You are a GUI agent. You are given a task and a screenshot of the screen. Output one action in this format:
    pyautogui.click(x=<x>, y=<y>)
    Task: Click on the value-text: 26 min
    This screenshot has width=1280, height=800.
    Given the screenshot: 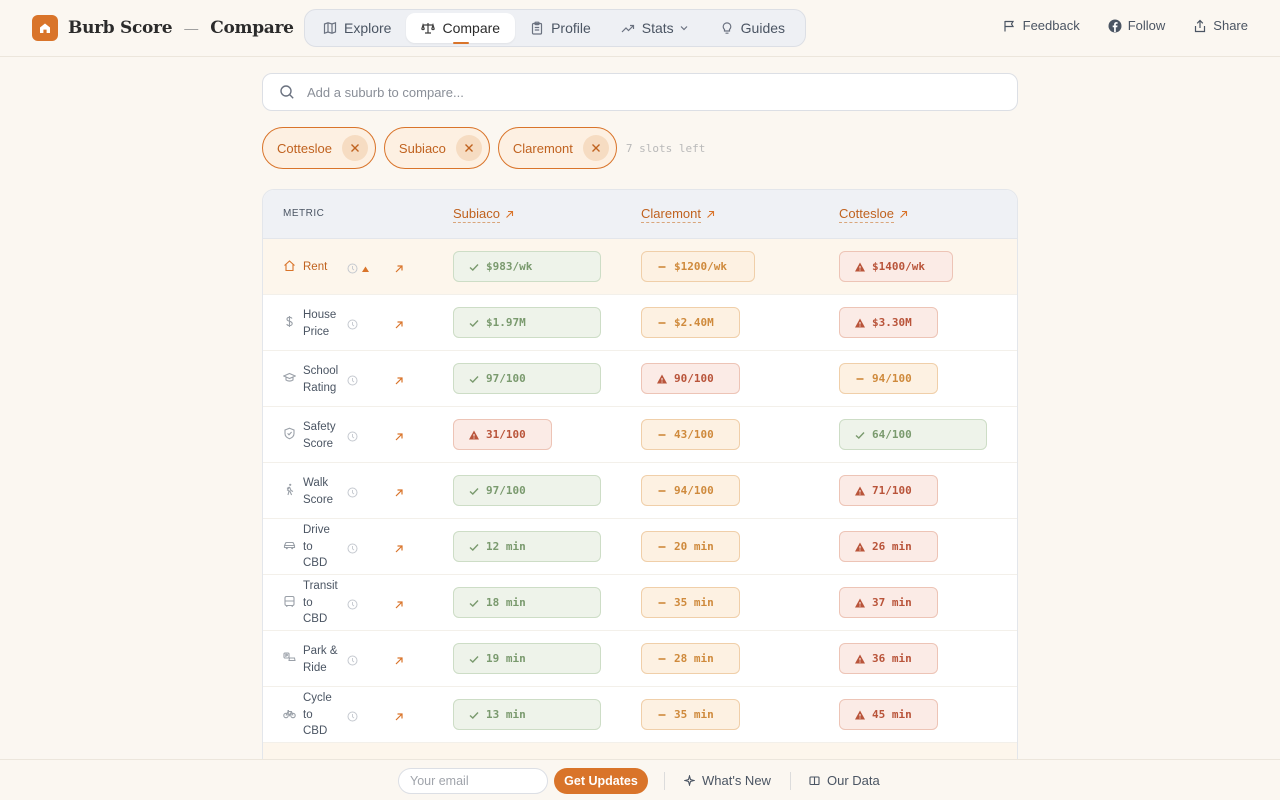 What is the action you would take?
    pyautogui.click(x=892, y=546)
    